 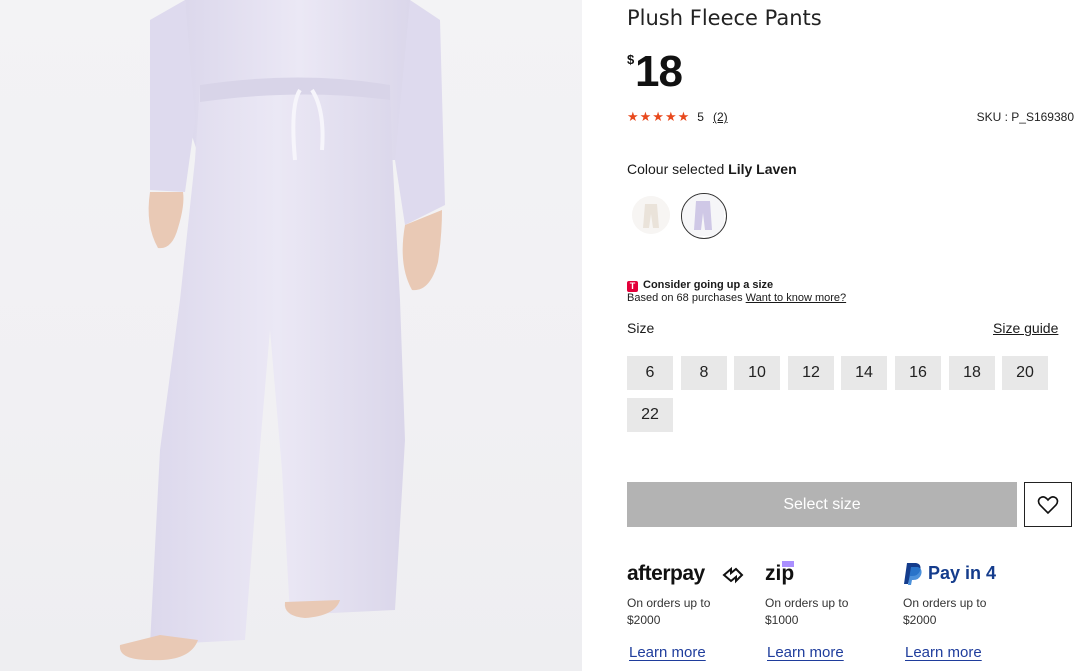 I want to click on colour-swatch-lilac, so click(x=704, y=216).